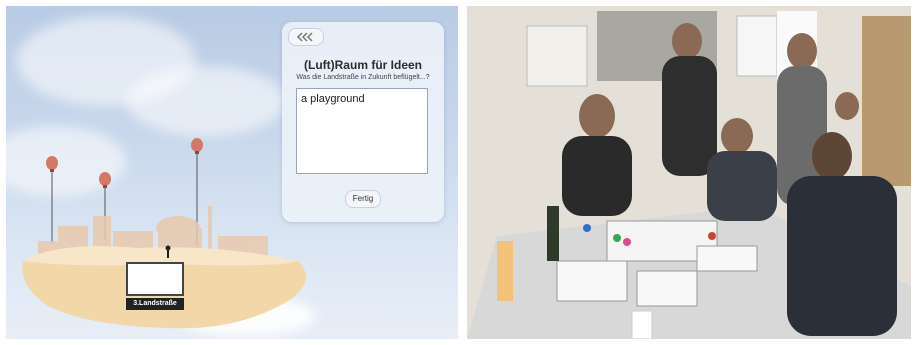  Describe the element at coordinates (363, 65) in the screenshot. I see `panel-title: (Luft)Raum für Ideen` at that location.